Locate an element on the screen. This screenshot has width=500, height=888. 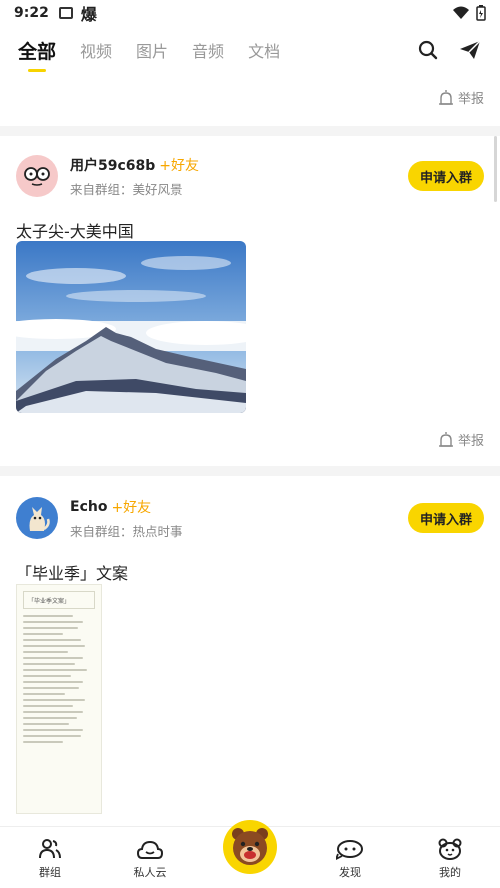
bottom-navigation: 群组 私人云 发现 我的 is located at coordinates (250, 854).